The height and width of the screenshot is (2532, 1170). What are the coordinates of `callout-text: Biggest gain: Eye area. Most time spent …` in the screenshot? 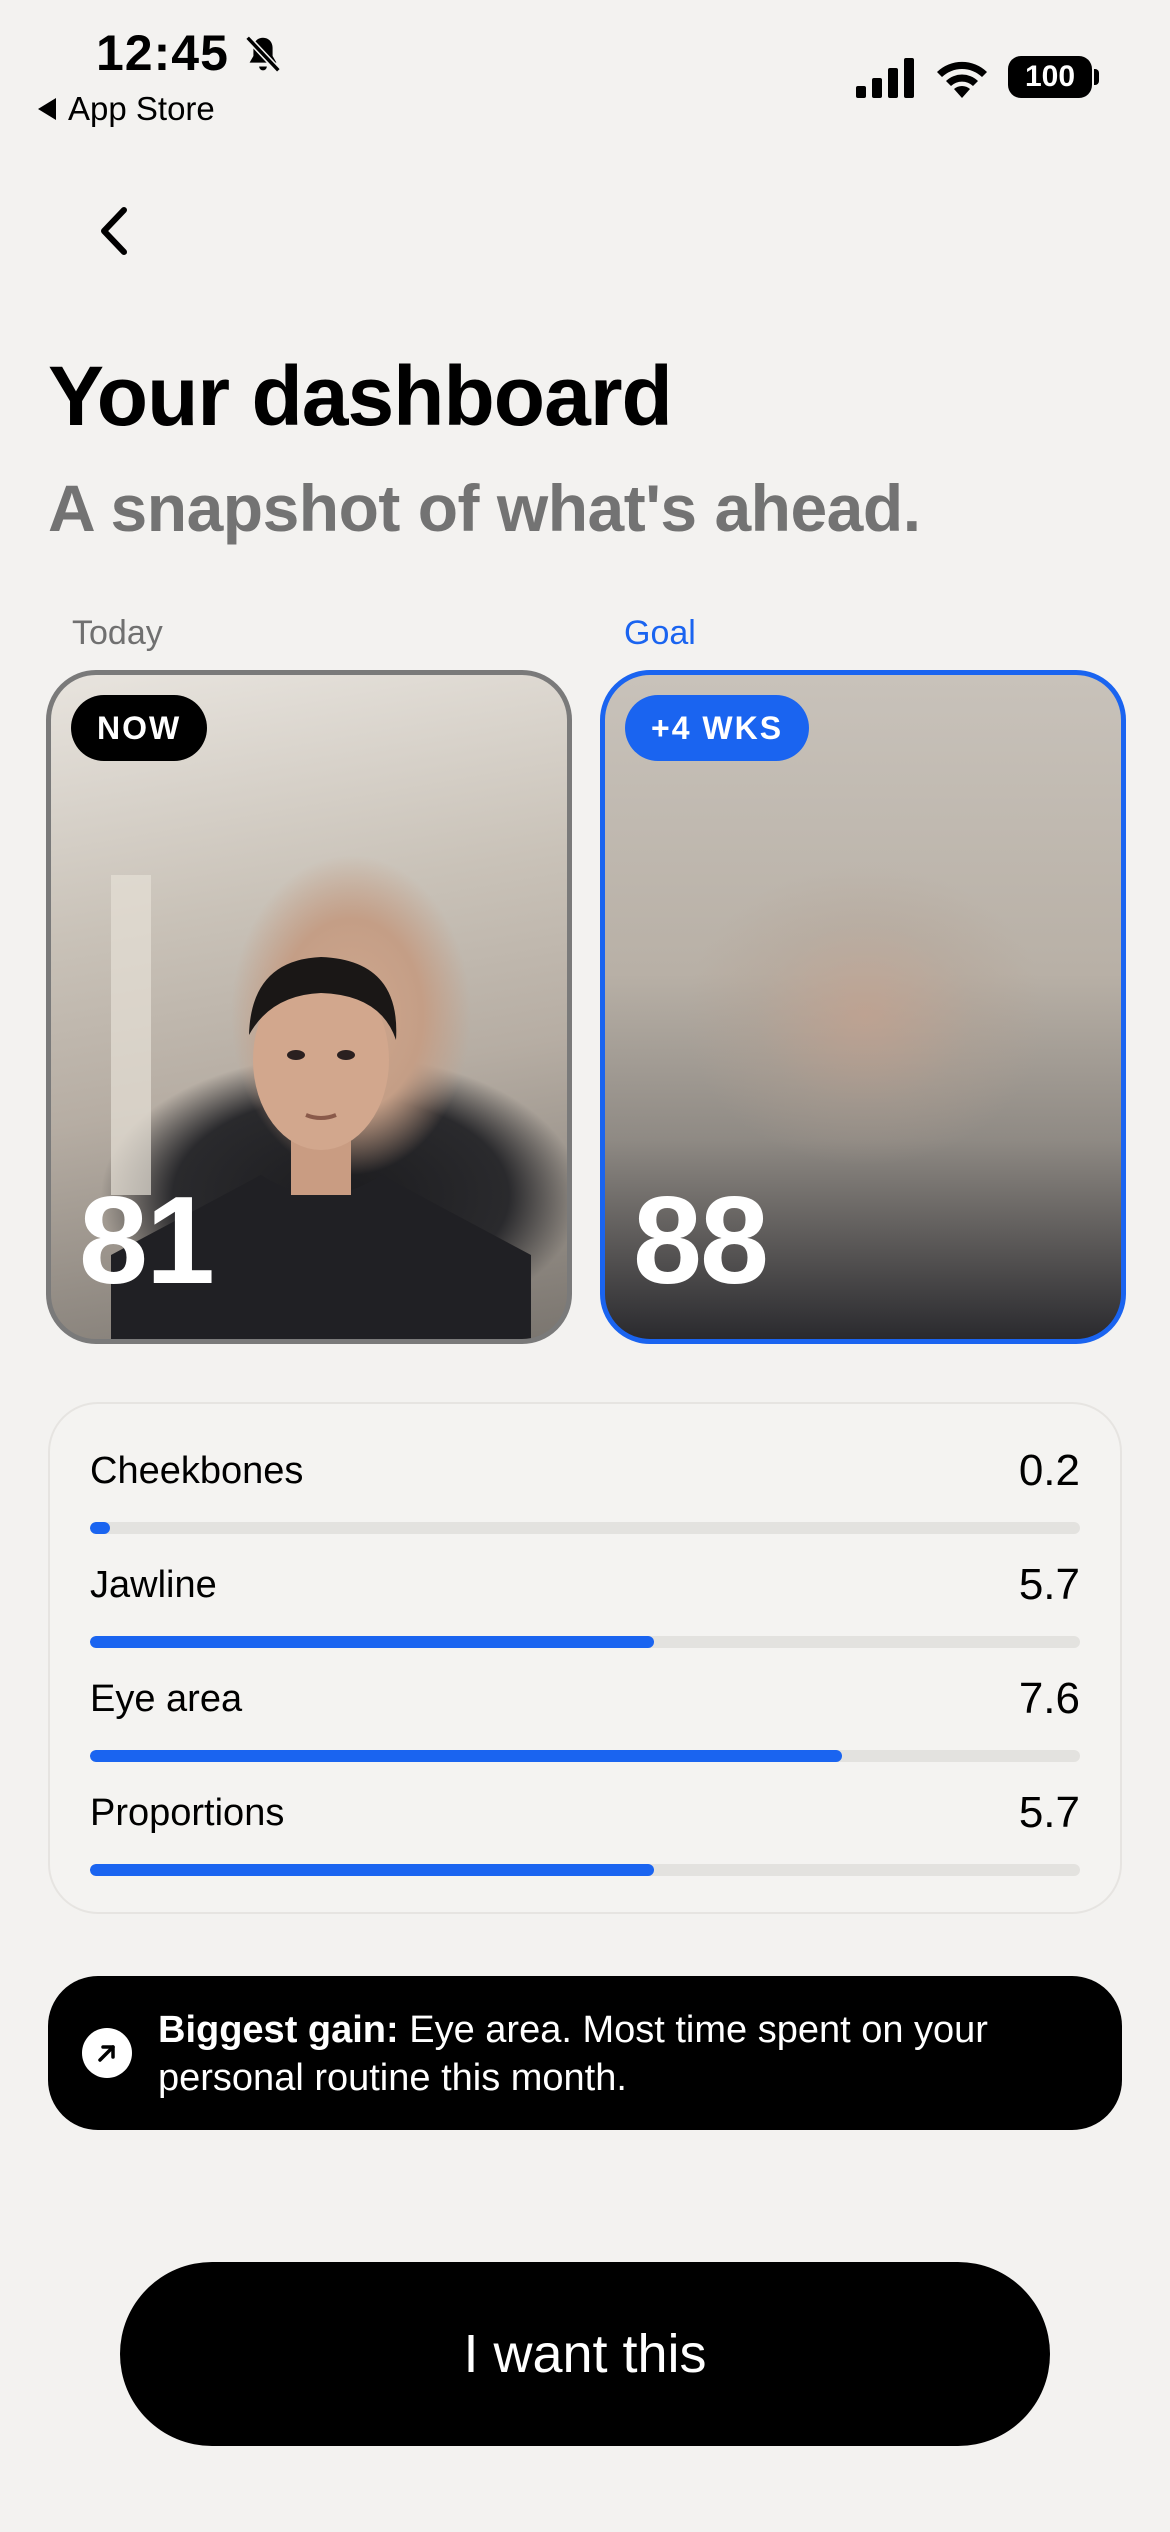 It's located at (628, 2054).